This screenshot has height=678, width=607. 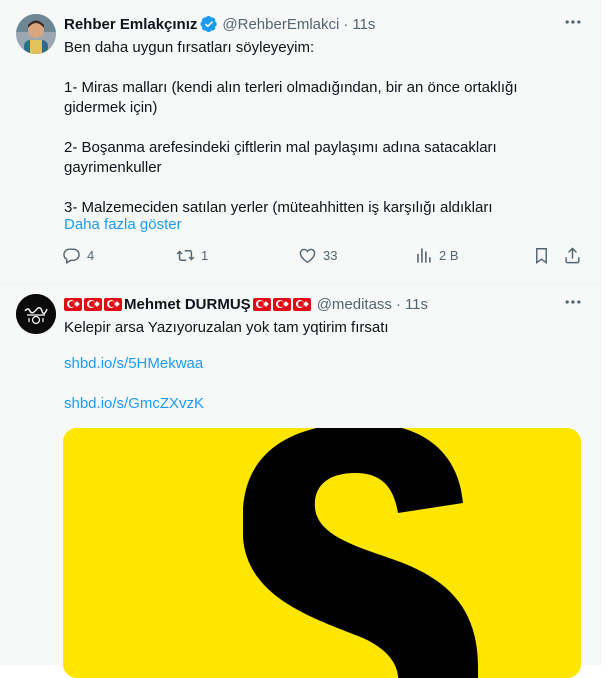 What do you see at coordinates (436, 255) in the screenshot?
I see `views-button: 2 B` at bounding box center [436, 255].